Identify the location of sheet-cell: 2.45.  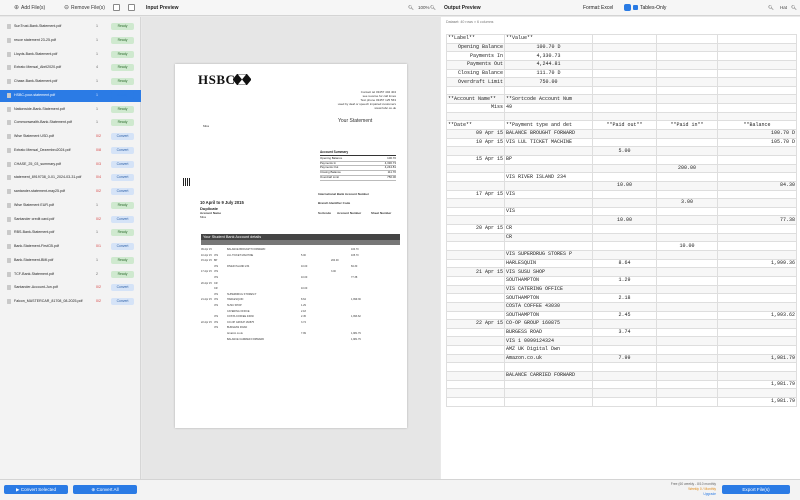
(624, 315).